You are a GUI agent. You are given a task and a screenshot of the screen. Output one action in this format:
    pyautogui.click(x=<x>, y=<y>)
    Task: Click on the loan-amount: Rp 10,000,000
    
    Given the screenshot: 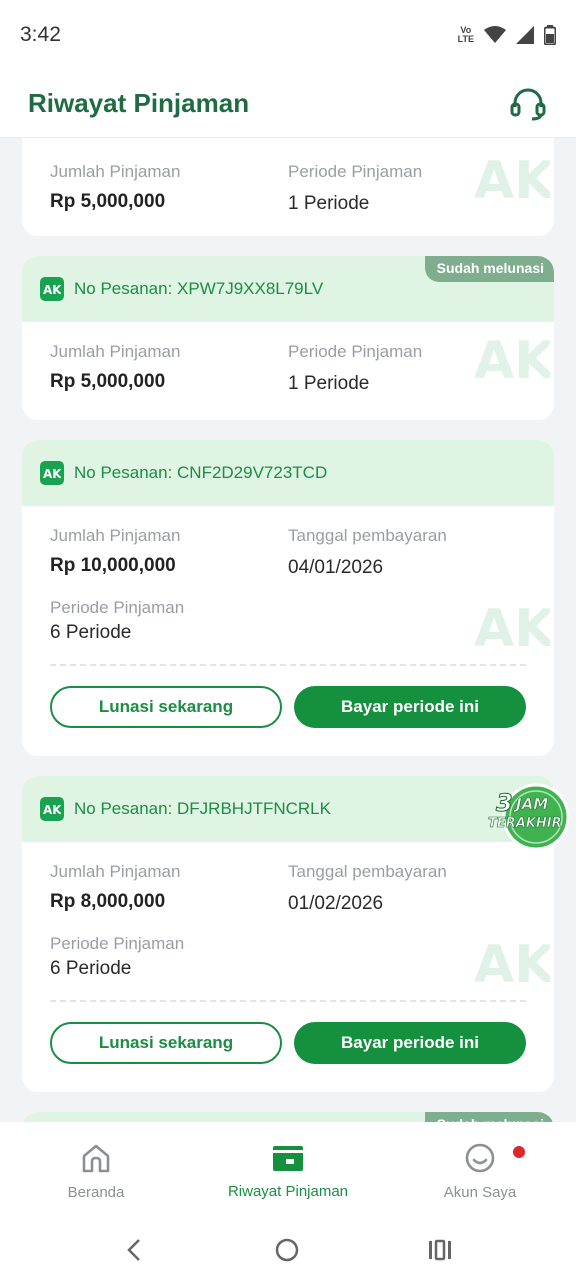 What is the action you would take?
    pyautogui.click(x=113, y=565)
    